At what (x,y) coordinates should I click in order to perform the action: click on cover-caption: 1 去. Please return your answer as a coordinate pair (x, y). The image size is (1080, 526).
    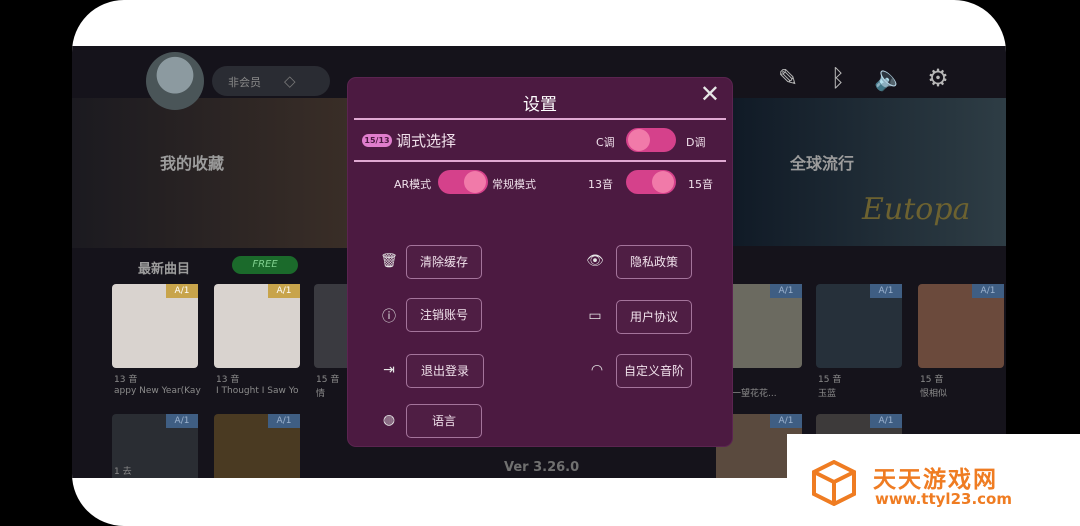
    Looking at the image, I should click on (123, 472).